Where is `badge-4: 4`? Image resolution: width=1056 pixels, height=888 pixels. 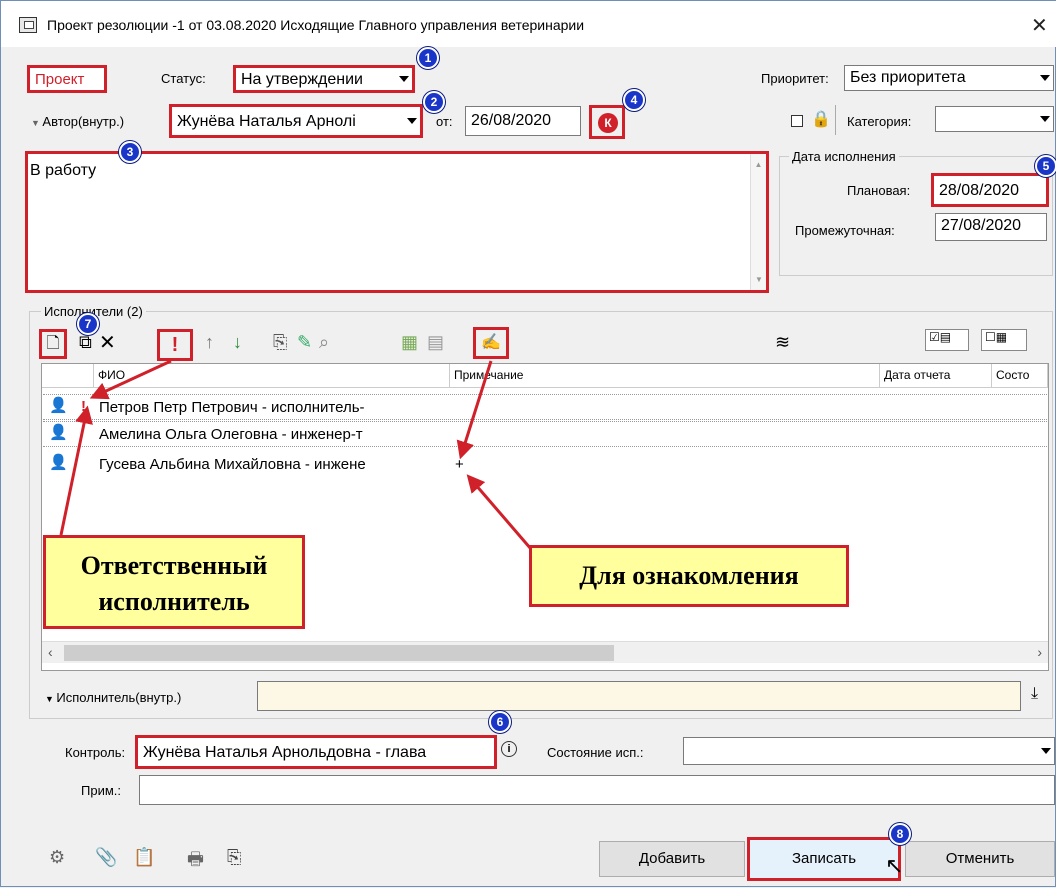 badge-4: 4 is located at coordinates (634, 100).